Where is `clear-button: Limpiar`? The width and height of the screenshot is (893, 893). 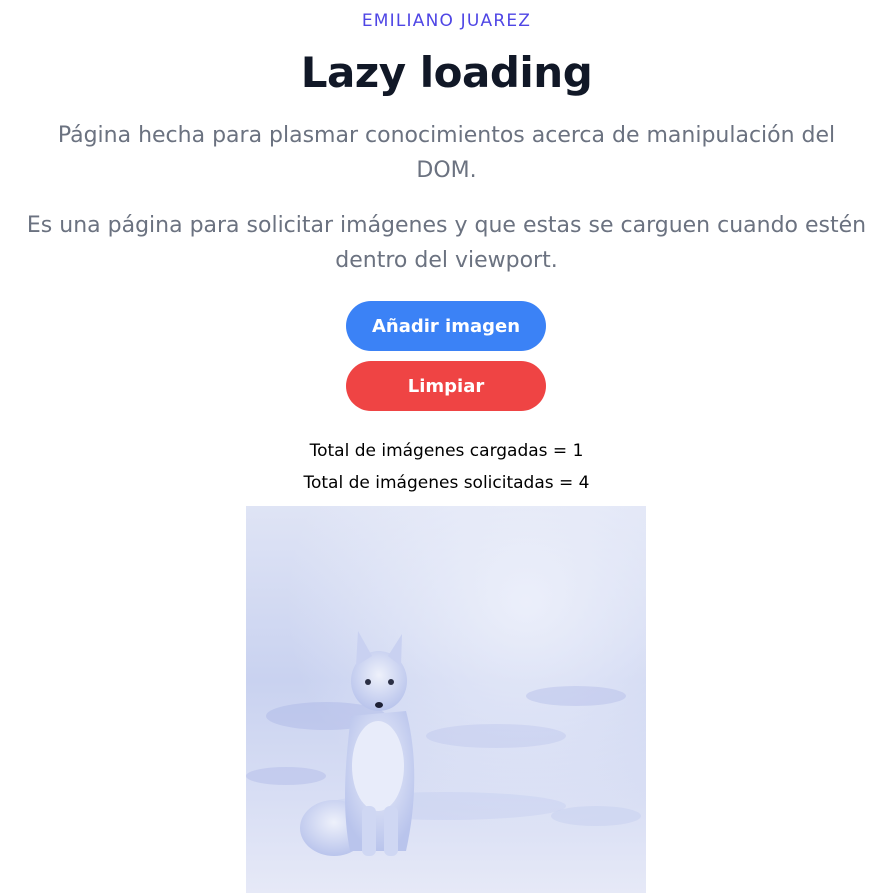 clear-button: Limpiar is located at coordinates (446, 386).